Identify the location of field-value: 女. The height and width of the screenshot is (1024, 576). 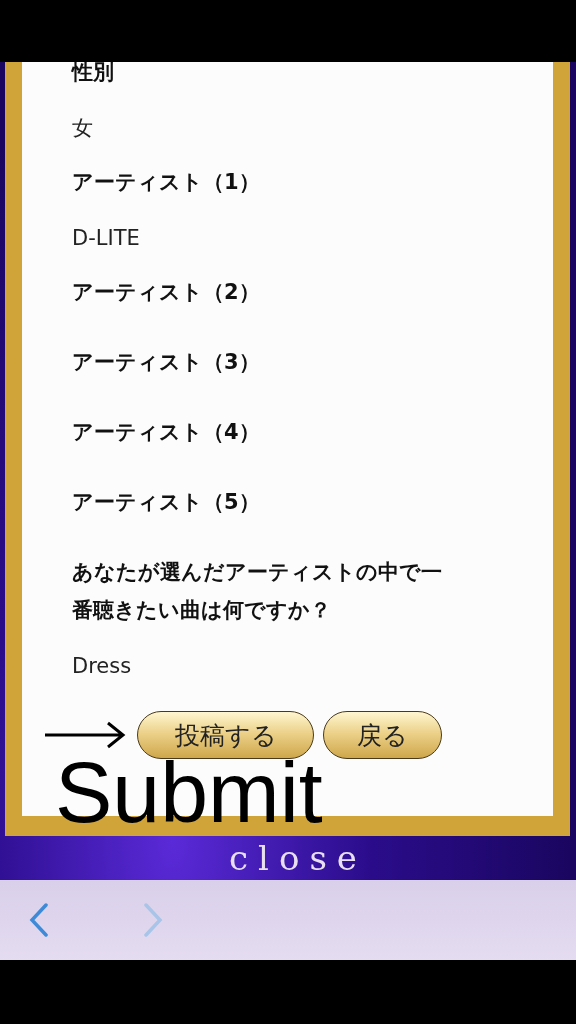
(83, 128).